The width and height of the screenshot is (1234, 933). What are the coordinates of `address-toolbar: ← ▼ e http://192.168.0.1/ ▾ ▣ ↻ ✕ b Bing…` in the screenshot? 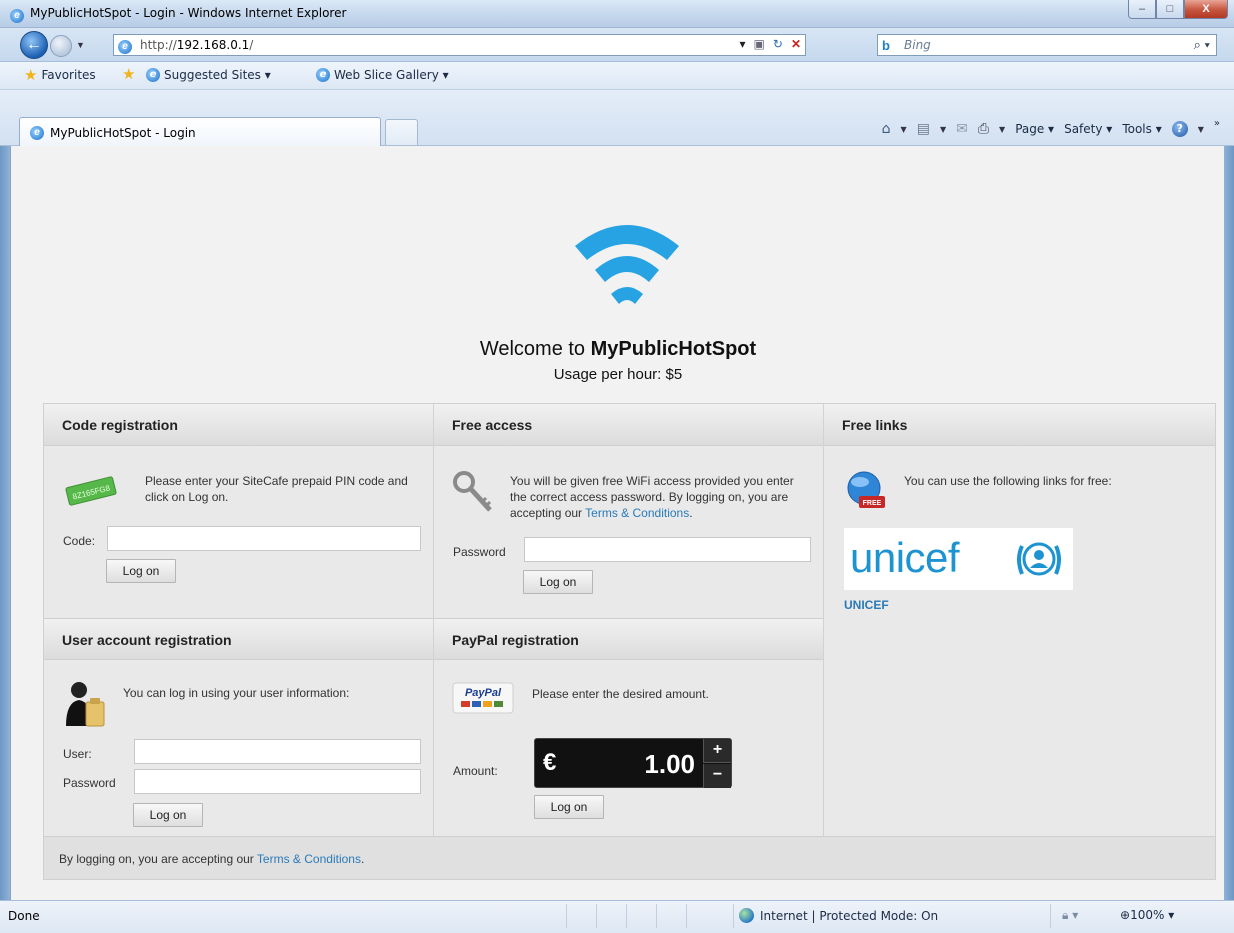 It's located at (617, 45).